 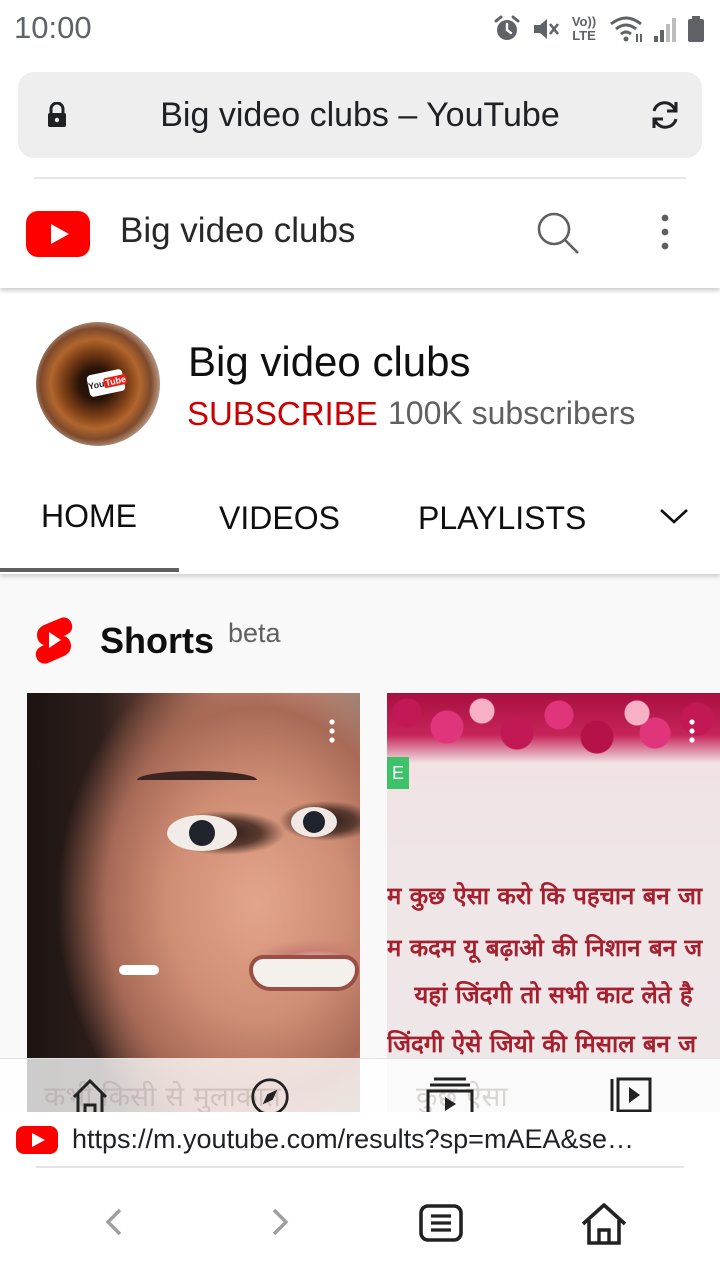 I want to click on tab-home: HOME, so click(x=89, y=516).